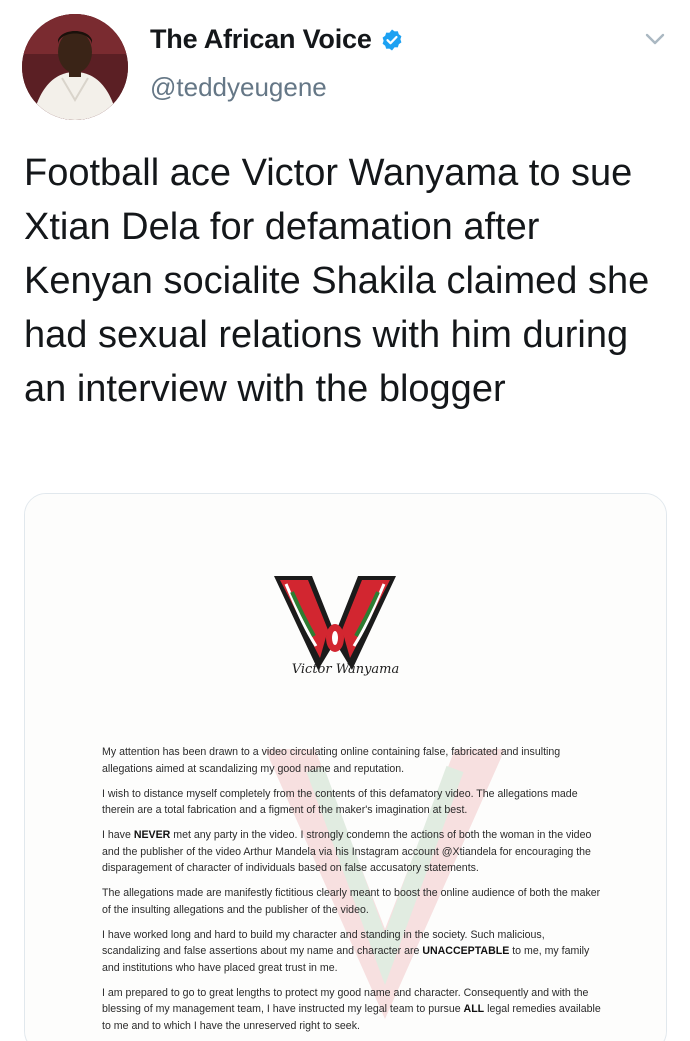 This screenshot has height=1041, width=690. What do you see at coordinates (392, 40) in the screenshot?
I see `verified-badge-icon` at bounding box center [392, 40].